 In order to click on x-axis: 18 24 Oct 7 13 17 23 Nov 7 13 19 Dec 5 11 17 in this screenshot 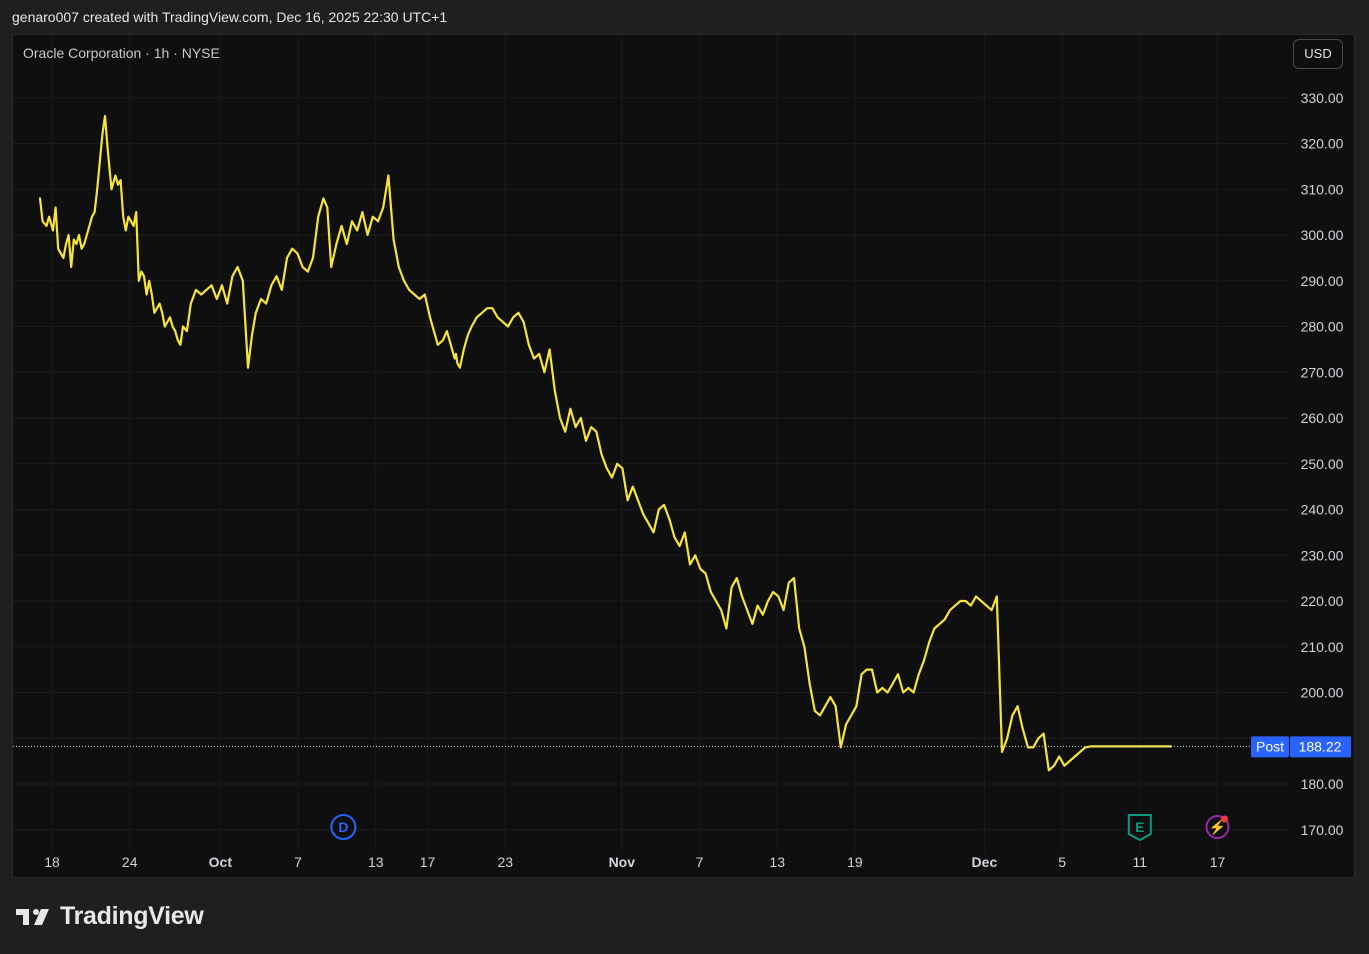, I will do `click(634, 862)`.